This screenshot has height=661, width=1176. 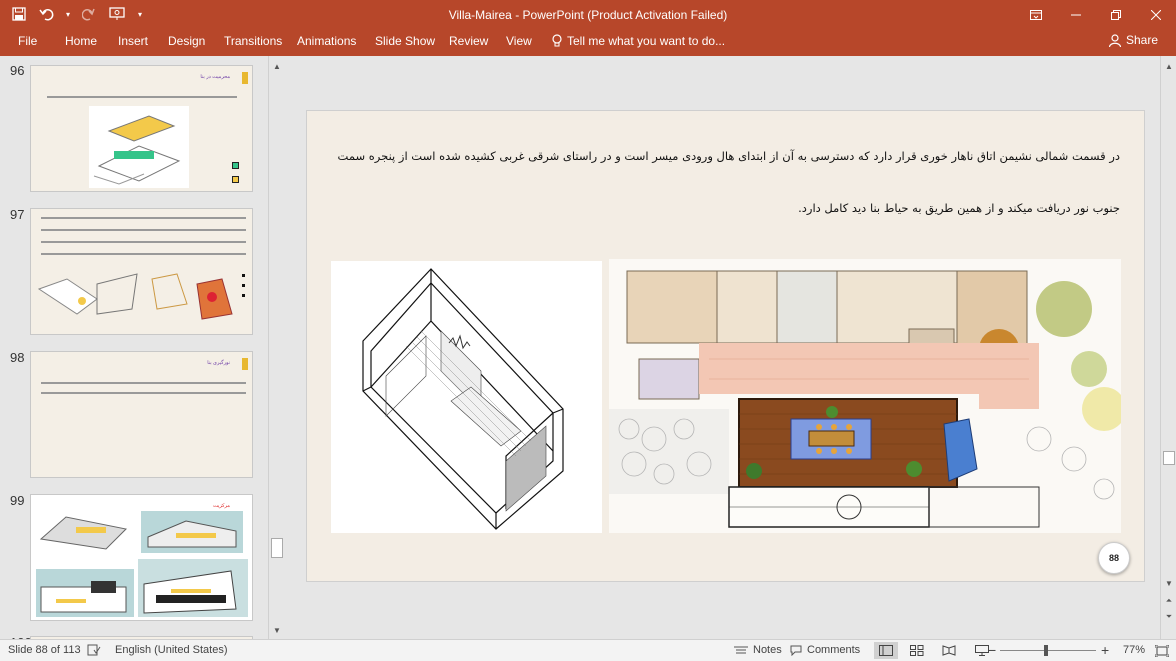 I want to click on notes-label: Notes, so click(x=767, y=650).